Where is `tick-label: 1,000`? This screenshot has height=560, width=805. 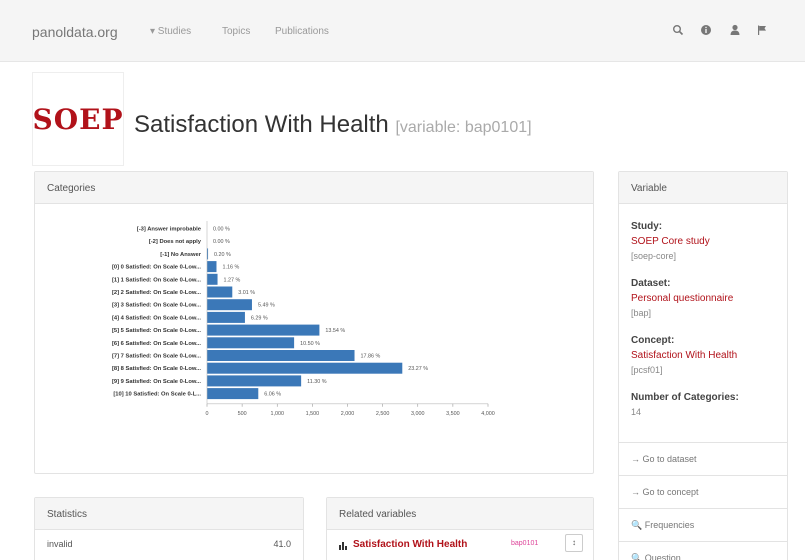 tick-label: 1,000 is located at coordinates (278, 414).